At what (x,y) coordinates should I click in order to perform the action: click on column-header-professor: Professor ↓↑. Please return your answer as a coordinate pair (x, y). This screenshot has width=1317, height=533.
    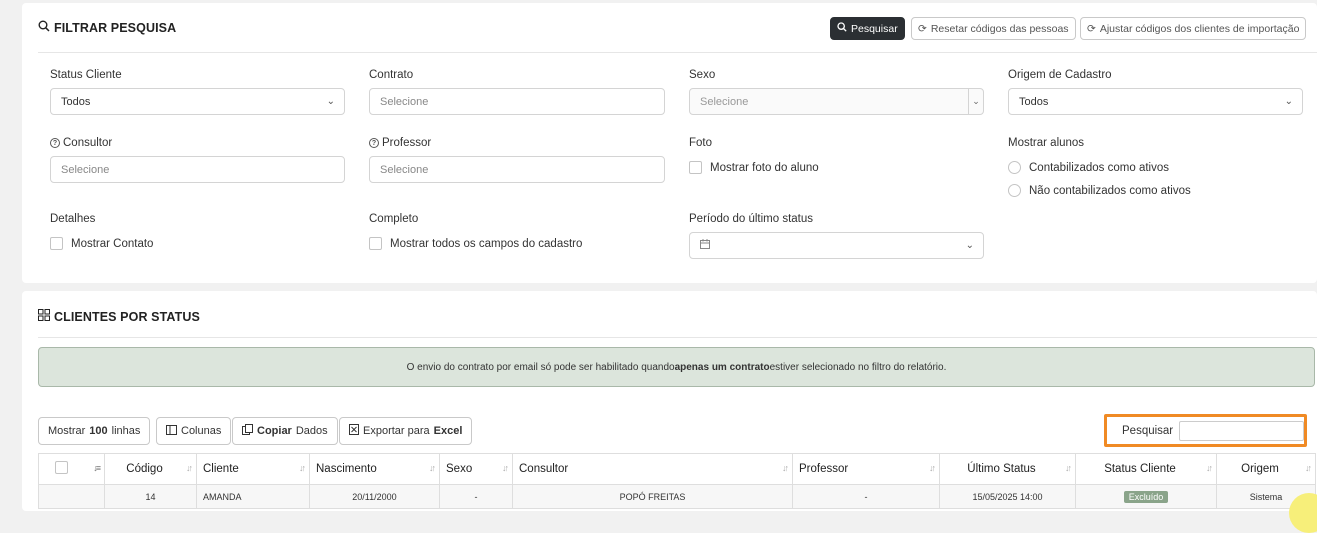
    Looking at the image, I should click on (866, 469).